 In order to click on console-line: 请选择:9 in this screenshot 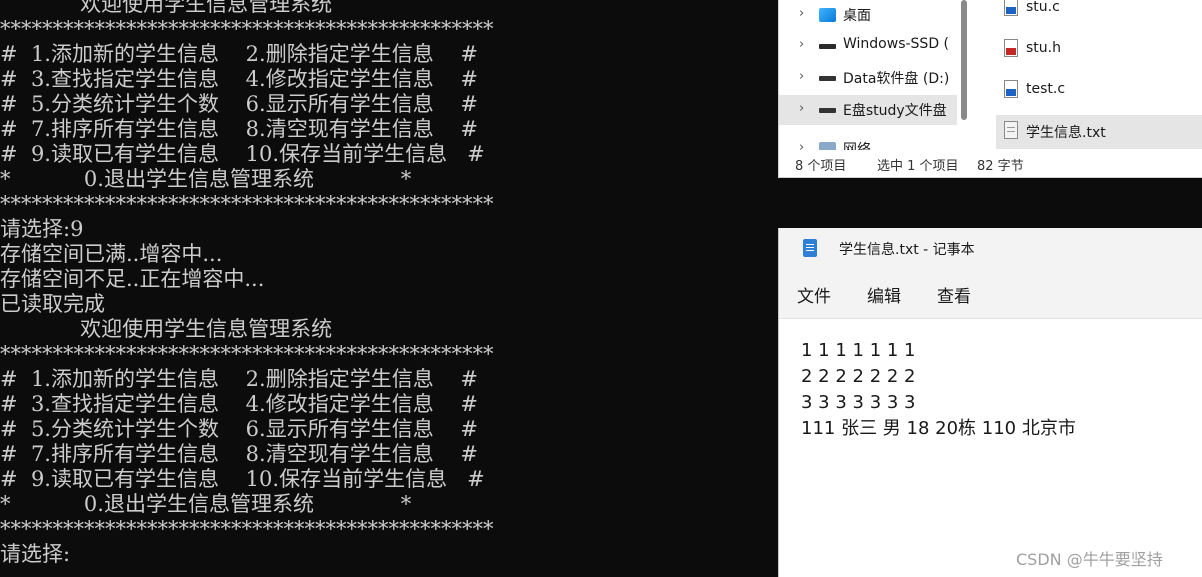, I will do `click(42, 229)`.